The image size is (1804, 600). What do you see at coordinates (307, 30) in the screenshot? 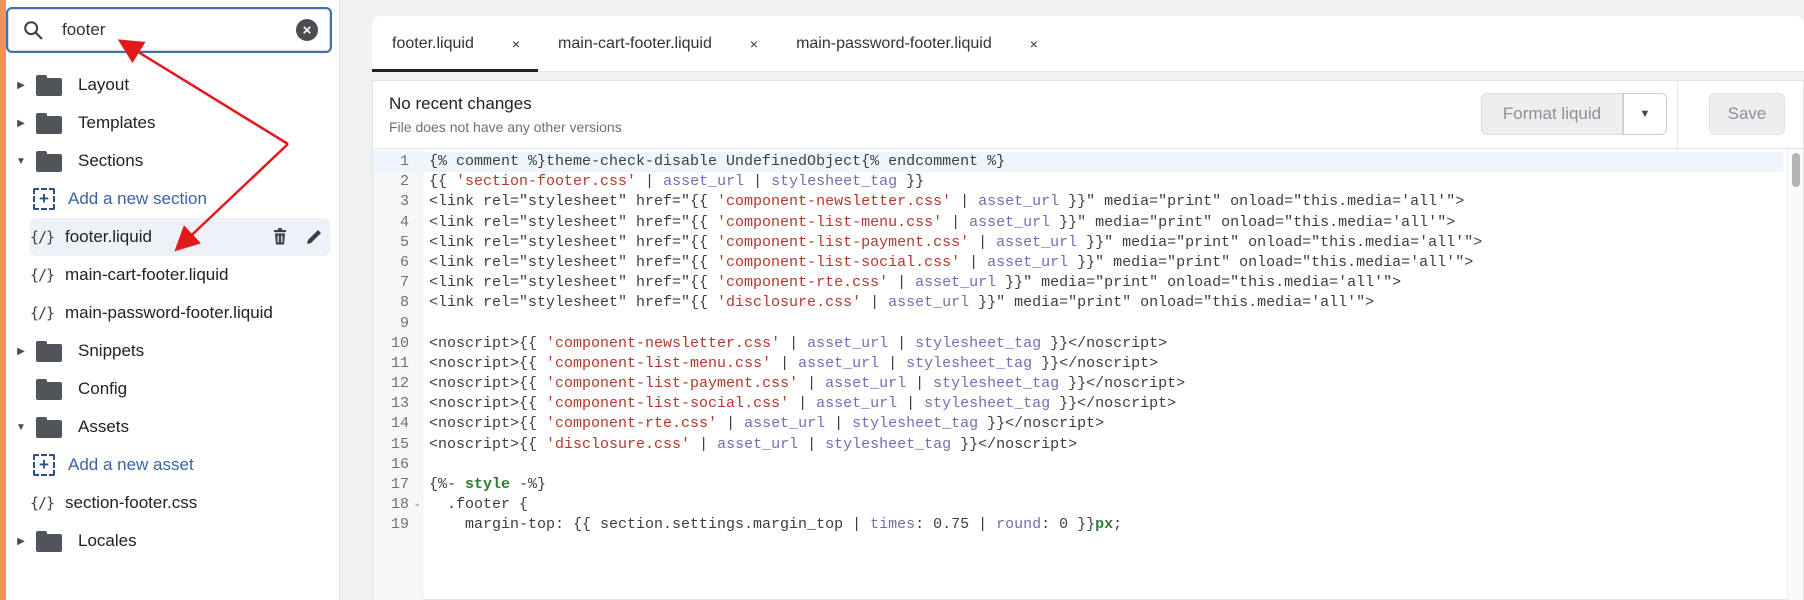
I see `clear-search-icon: ×` at bounding box center [307, 30].